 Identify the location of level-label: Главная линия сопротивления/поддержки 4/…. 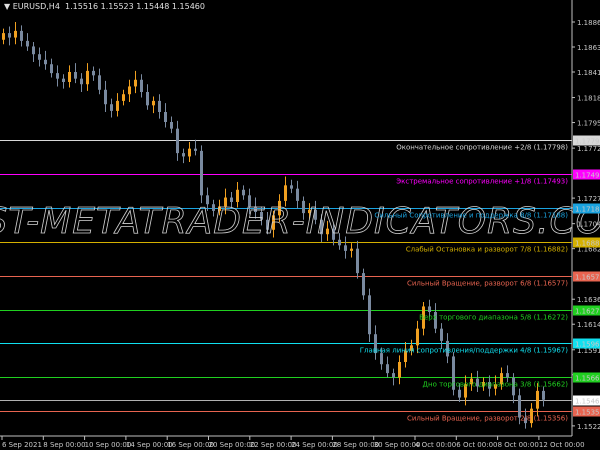
(464, 351).